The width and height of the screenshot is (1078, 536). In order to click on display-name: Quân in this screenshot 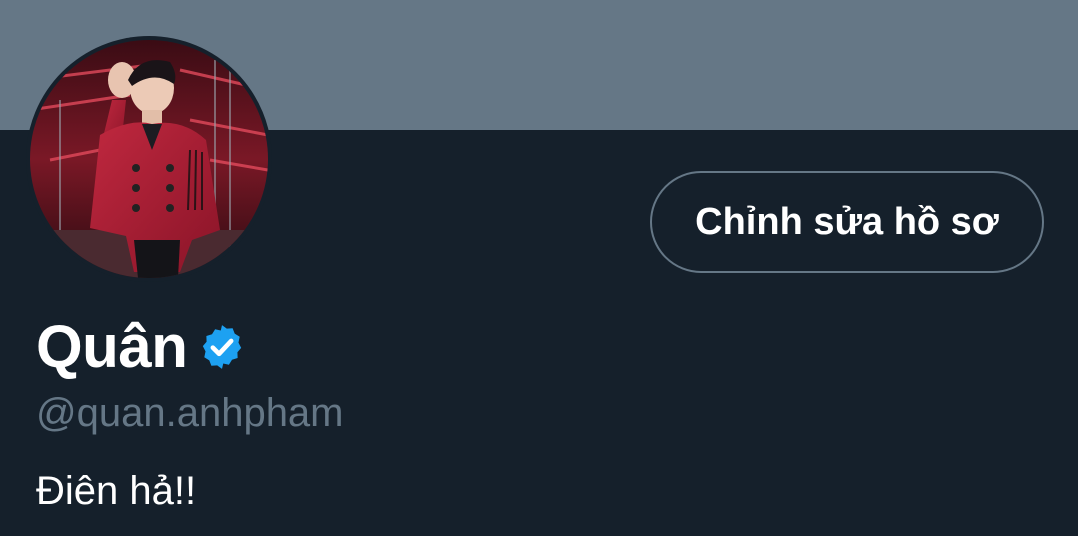, I will do `click(112, 346)`.